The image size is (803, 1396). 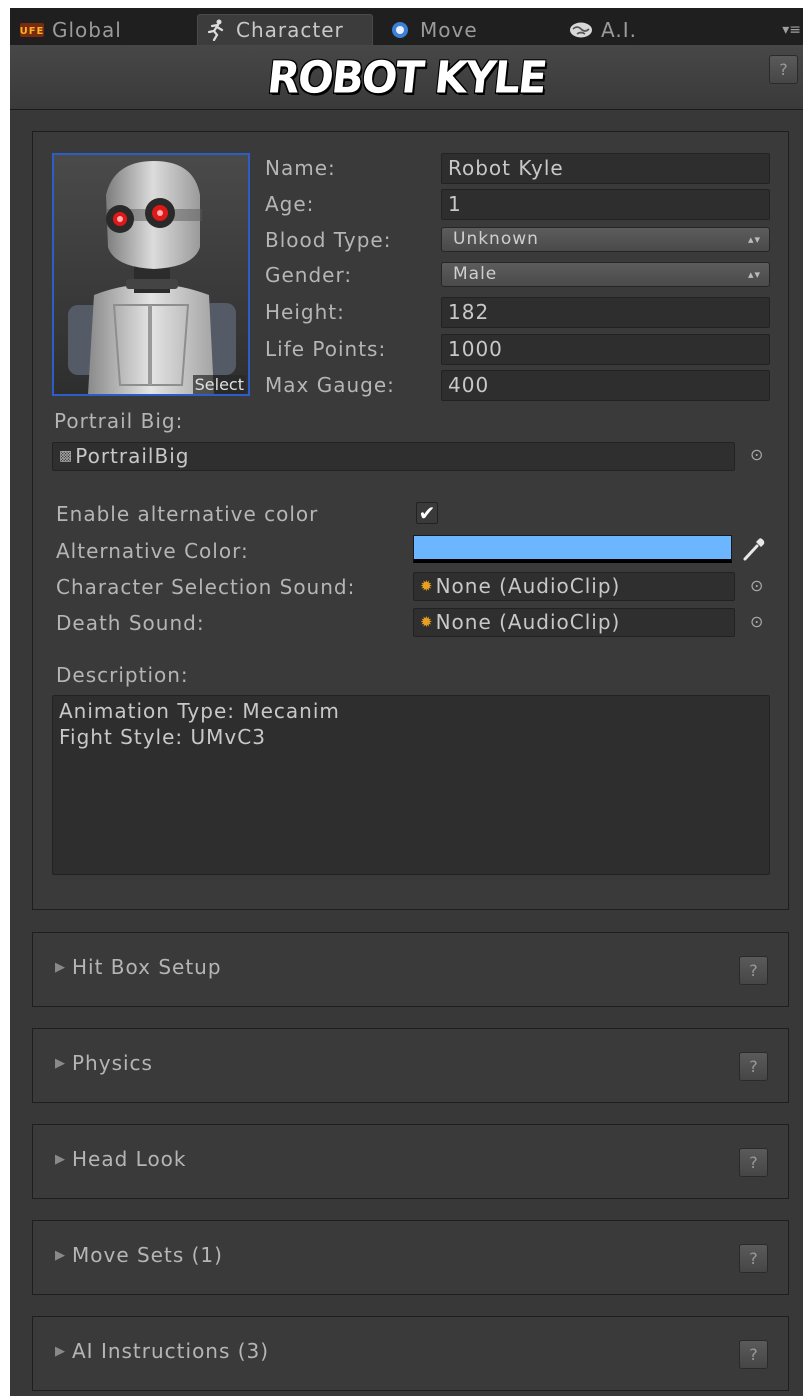 I want to click on life-points-field: 1000, so click(x=605, y=349).